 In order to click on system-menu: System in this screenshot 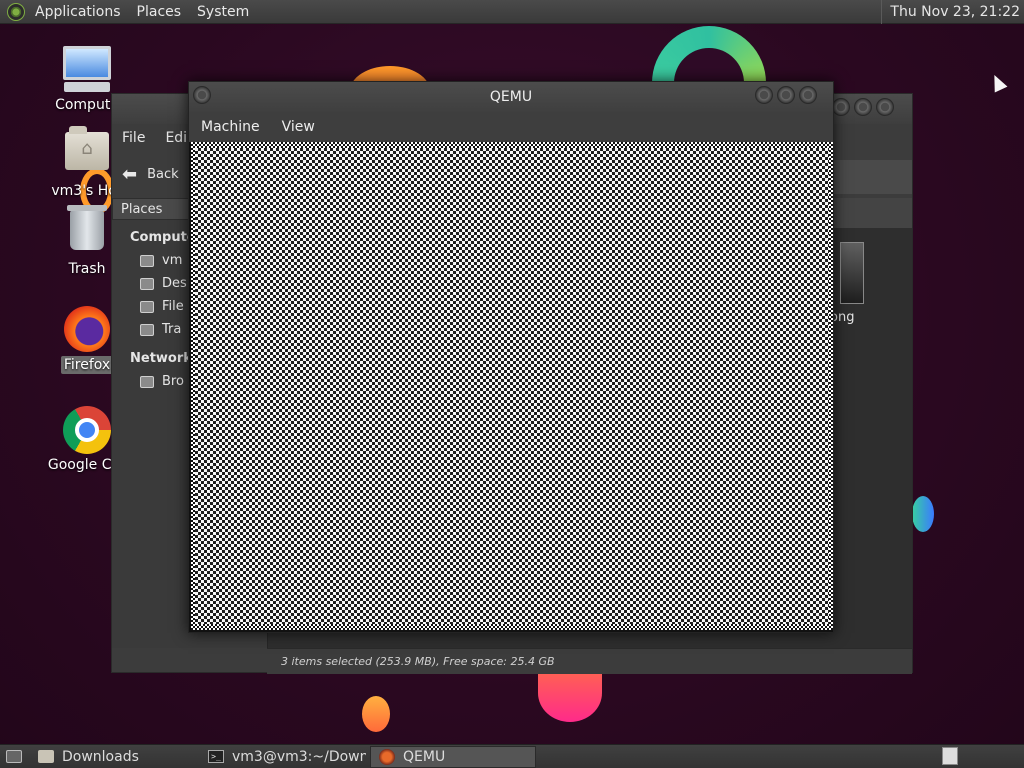, I will do `click(223, 12)`.